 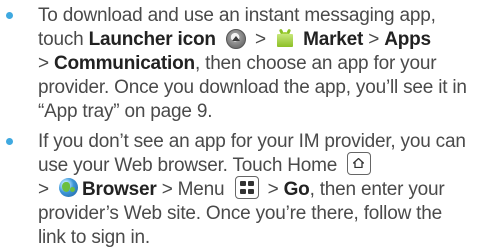 I want to click on browser-label: Browser, so click(x=119, y=189).